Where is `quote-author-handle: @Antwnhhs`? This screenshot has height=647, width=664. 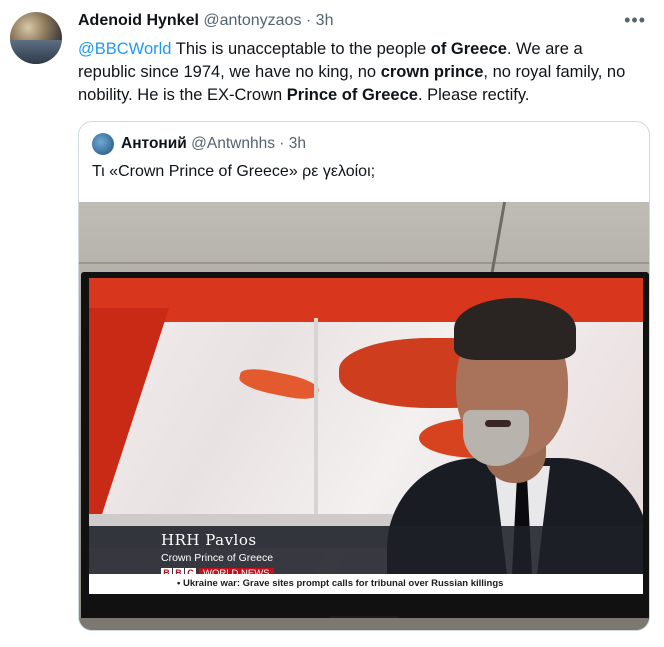
quote-author-handle: @Antwnhhs is located at coordinates (233, 143).